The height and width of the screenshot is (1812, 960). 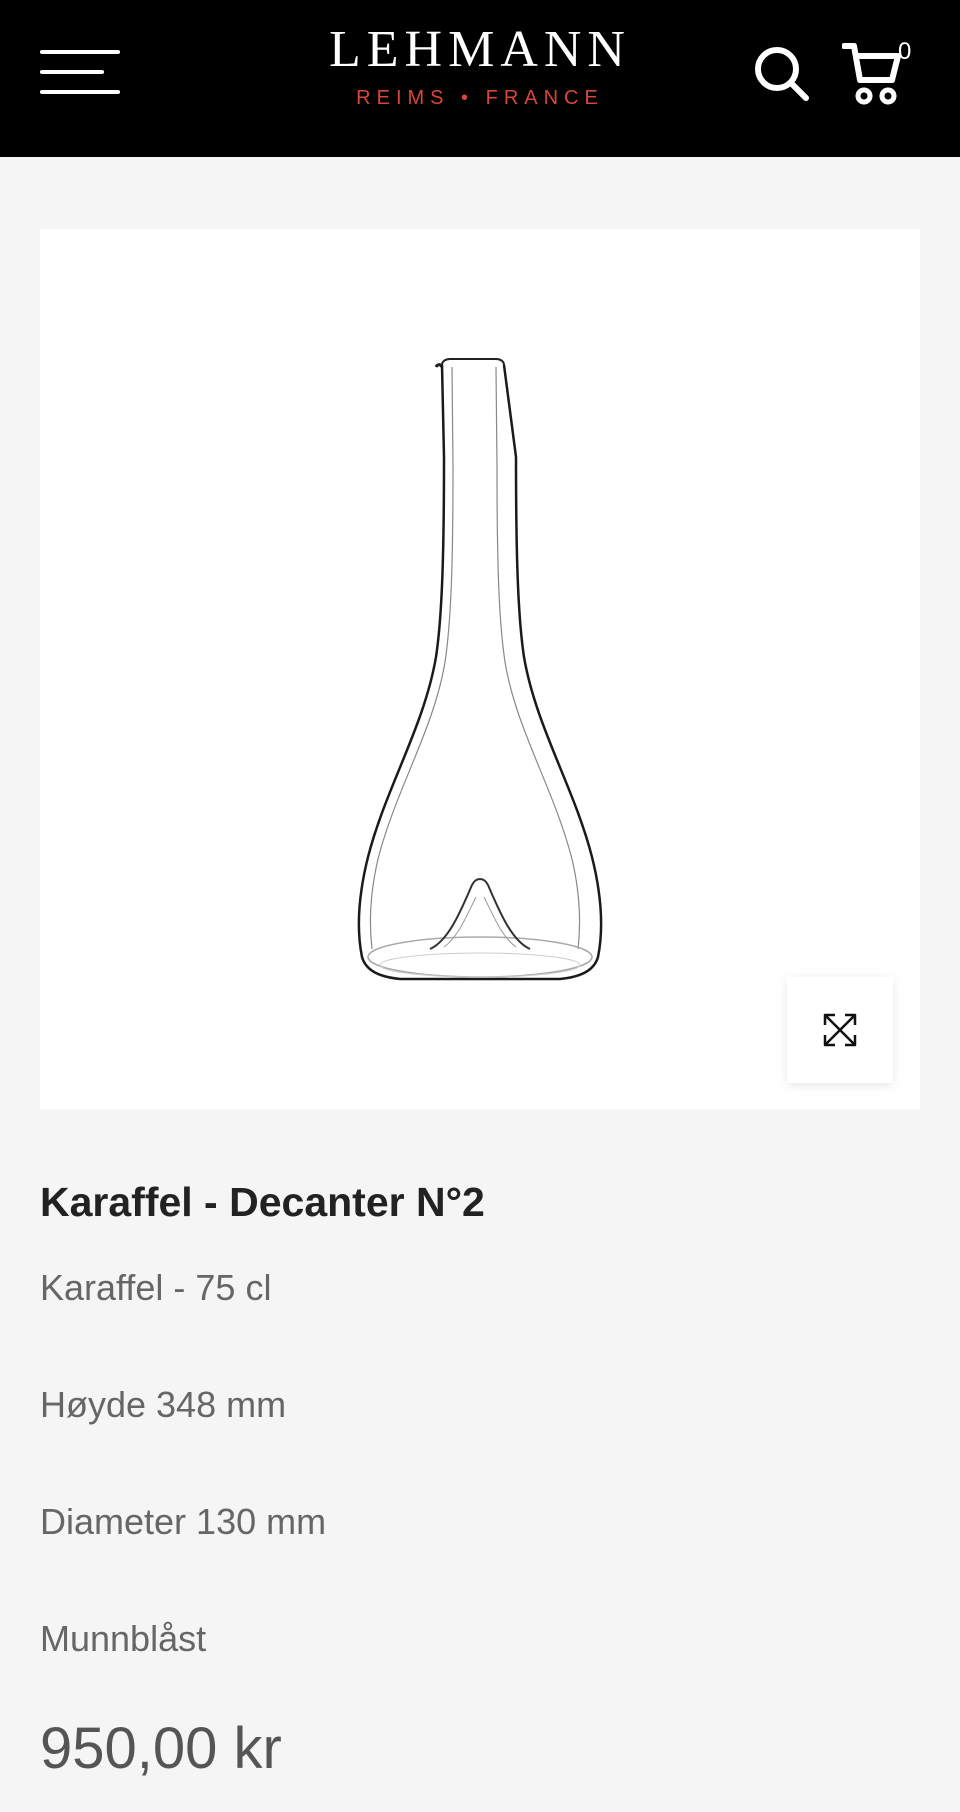 I want to click on detail-production: Munnblåst, so click(x=123, y=1638).